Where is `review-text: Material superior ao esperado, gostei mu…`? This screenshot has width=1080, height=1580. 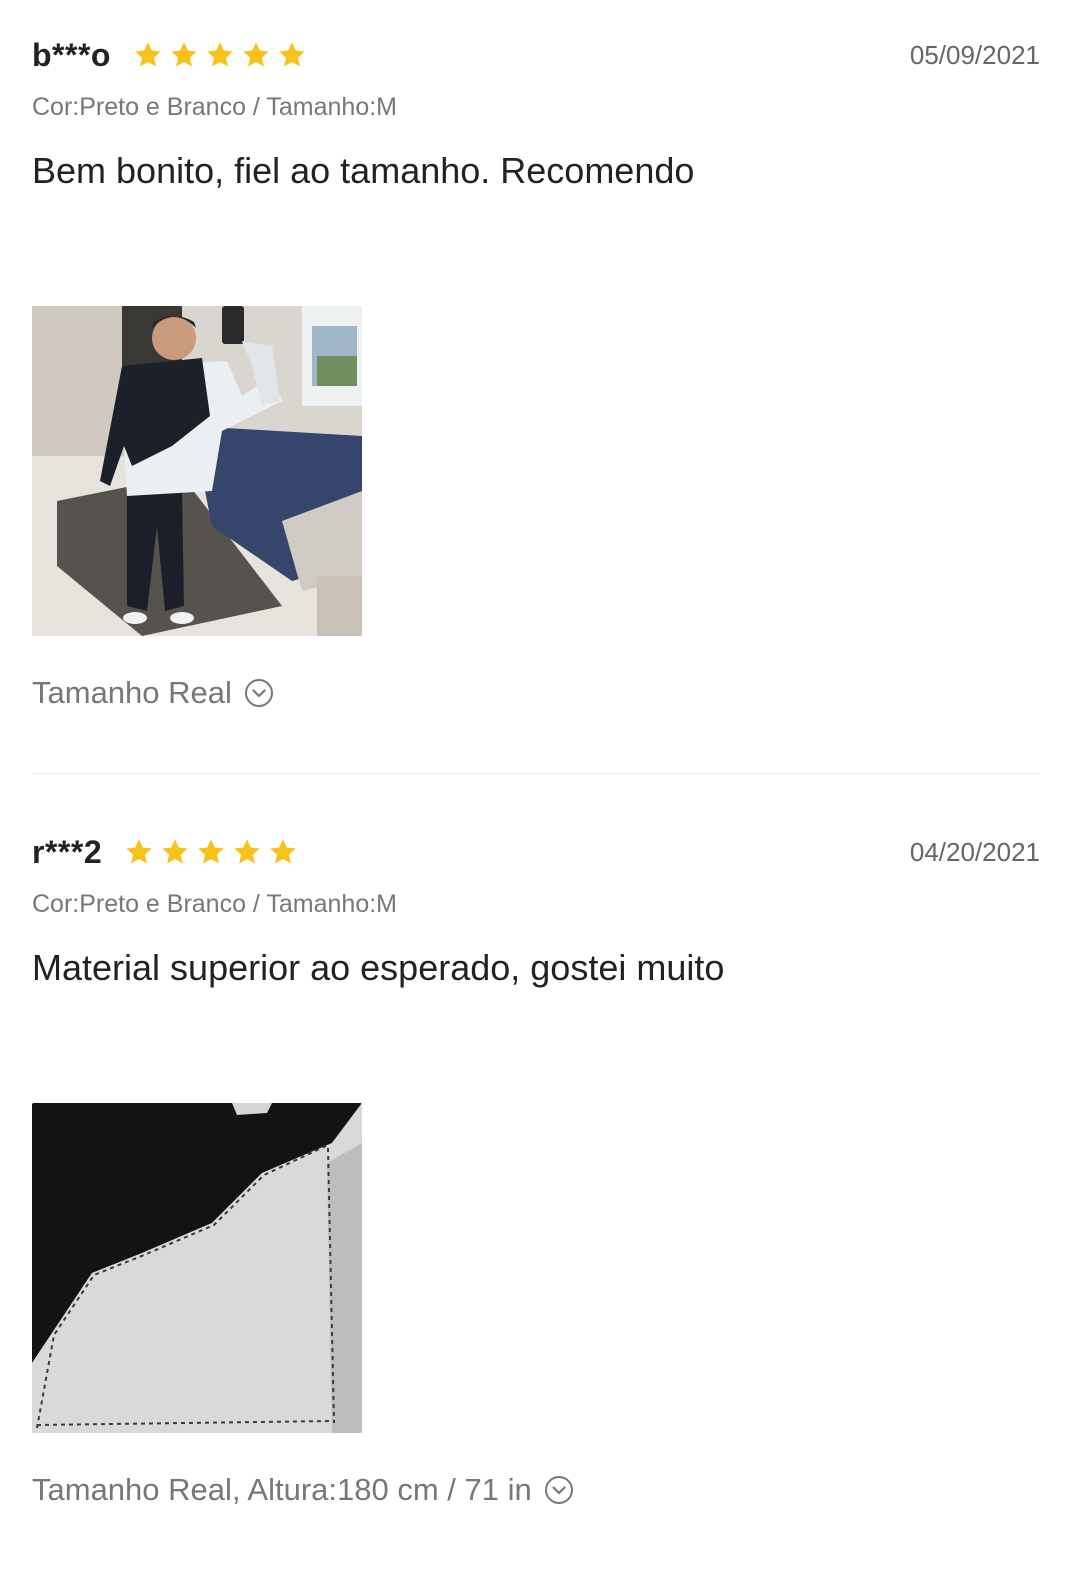
review-text: Material superior ao esperado, gostei mu… is located at coordinates (378, 967).